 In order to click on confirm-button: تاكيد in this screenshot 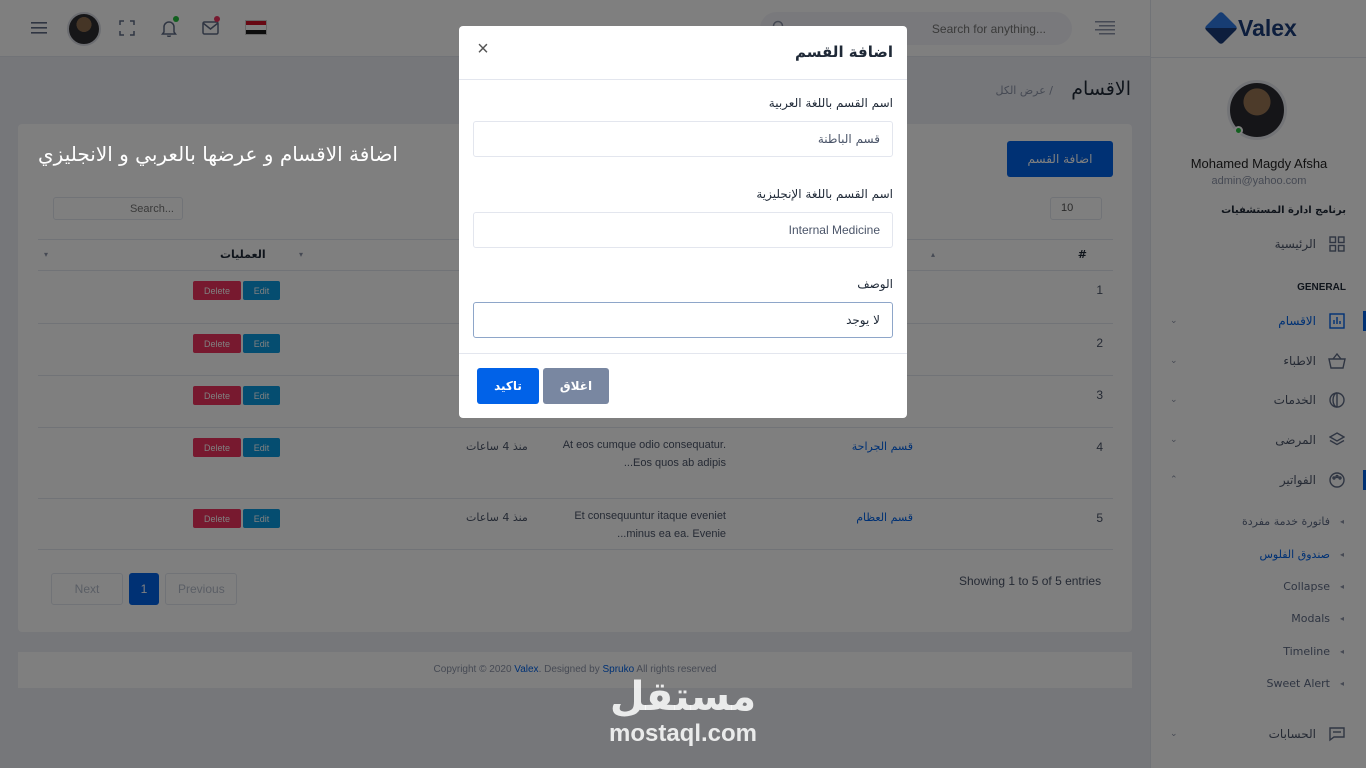, I will do `click(508, 386)`.